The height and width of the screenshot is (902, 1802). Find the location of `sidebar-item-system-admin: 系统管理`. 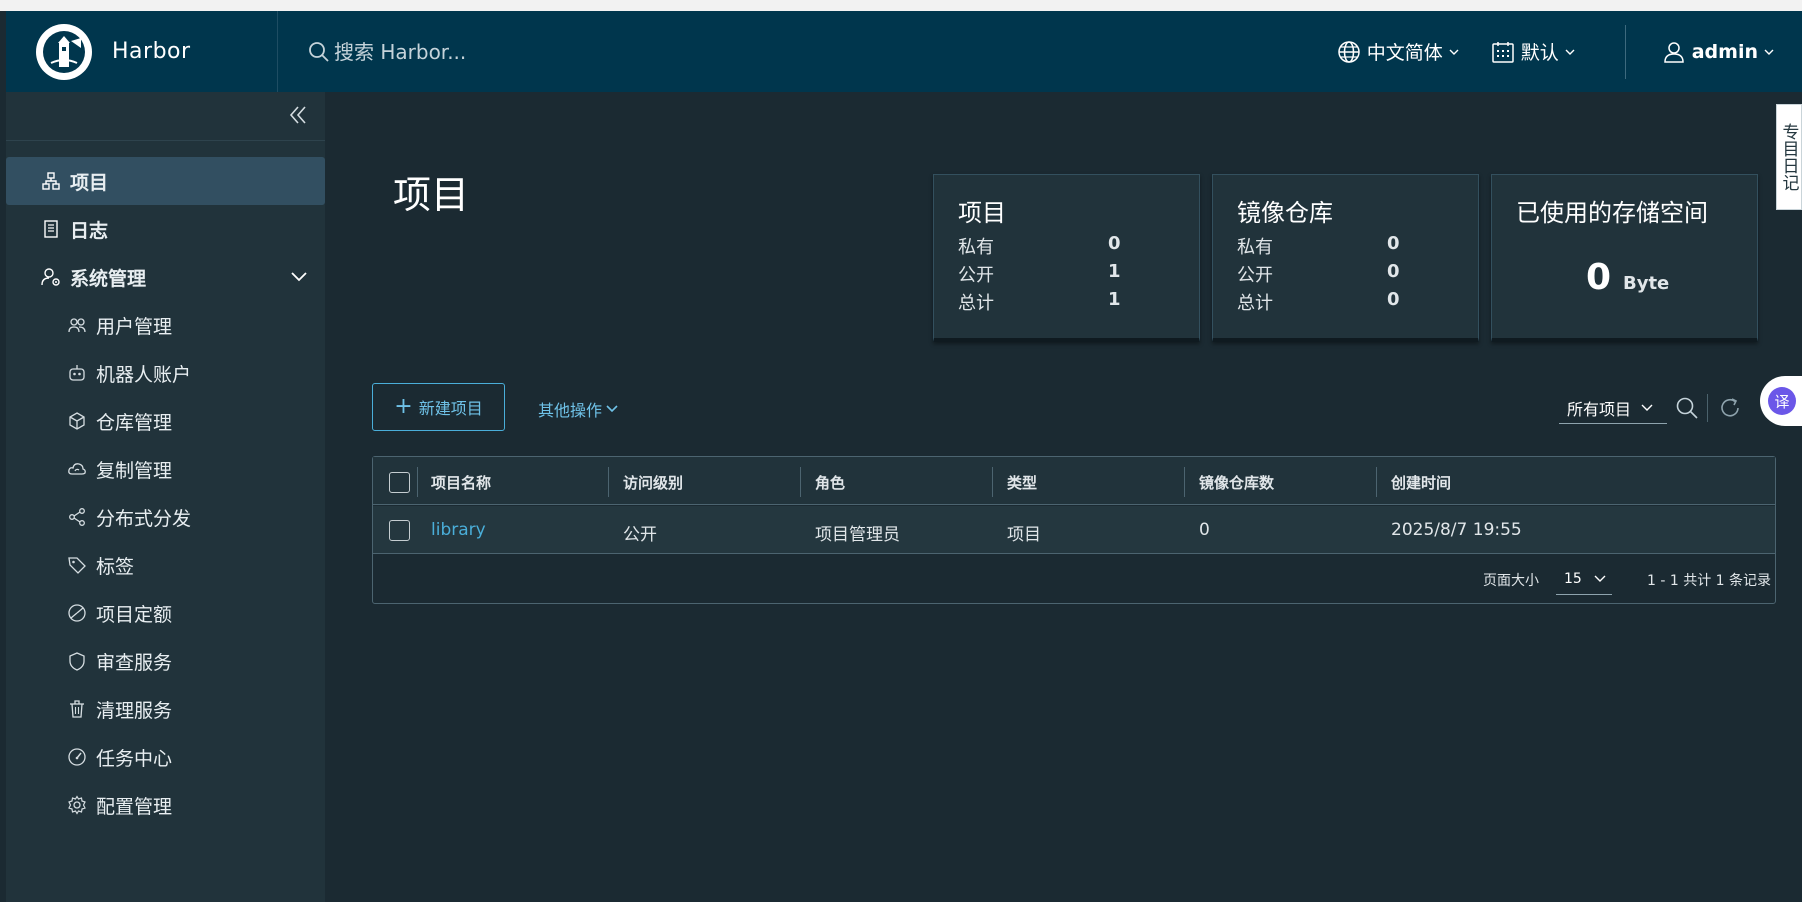

sidebar-item-system-admin: 系统管理 is located at coordinates (165, 277).